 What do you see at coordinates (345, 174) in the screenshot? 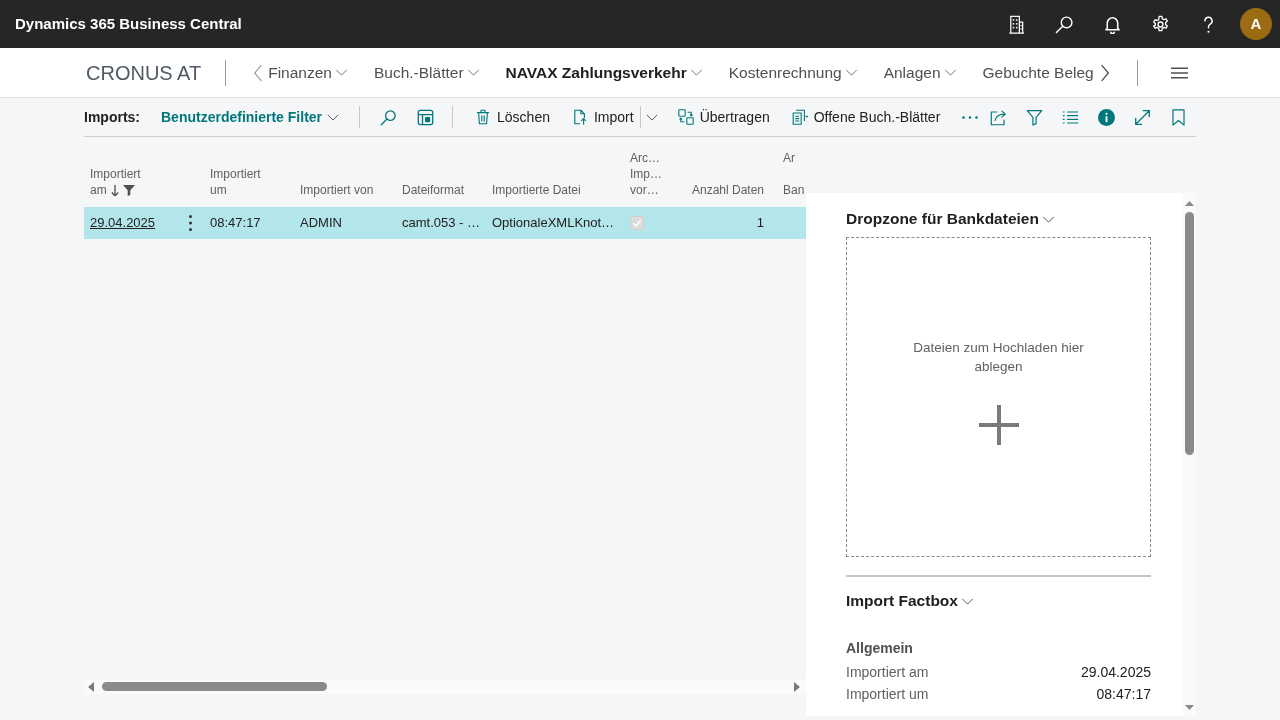
I see `column-header: Importiert von` at bounding box center [345, 174].